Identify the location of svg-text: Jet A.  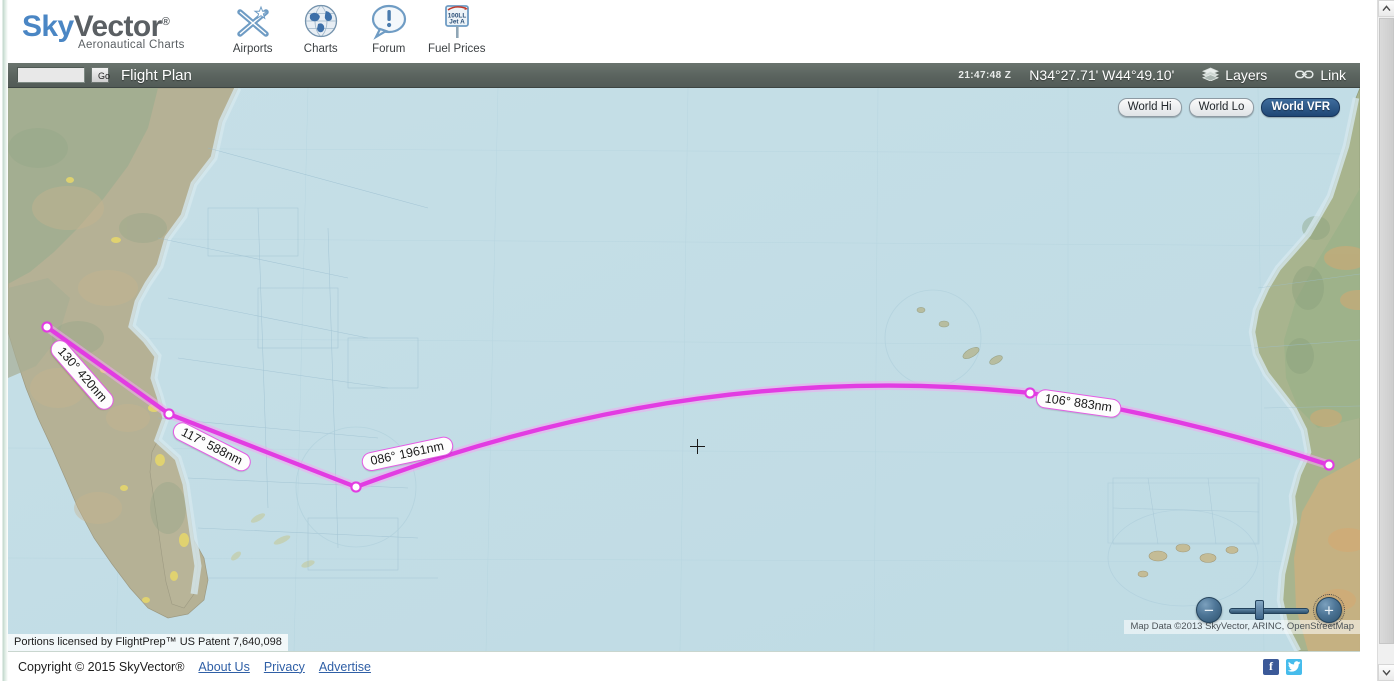
(457, 22).